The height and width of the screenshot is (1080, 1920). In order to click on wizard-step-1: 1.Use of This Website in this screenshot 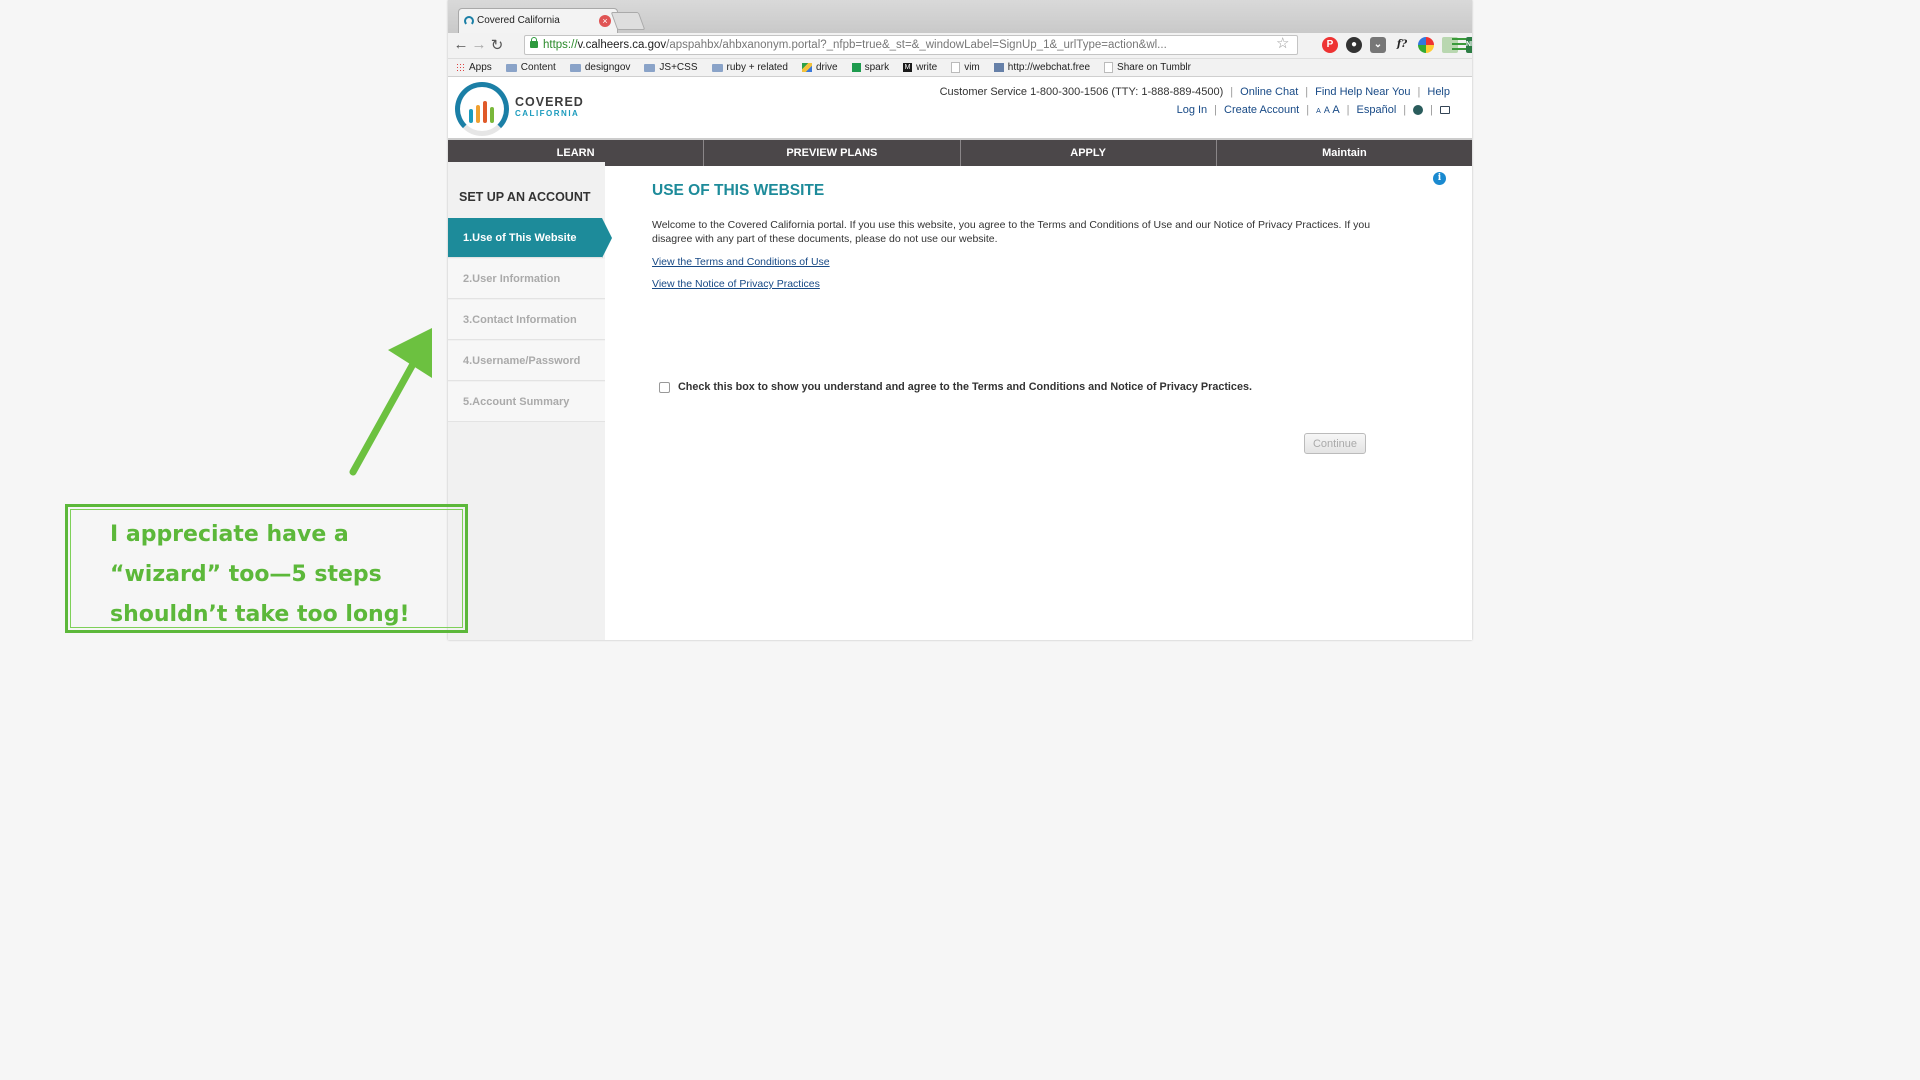, I will do `click(530, 238)`.